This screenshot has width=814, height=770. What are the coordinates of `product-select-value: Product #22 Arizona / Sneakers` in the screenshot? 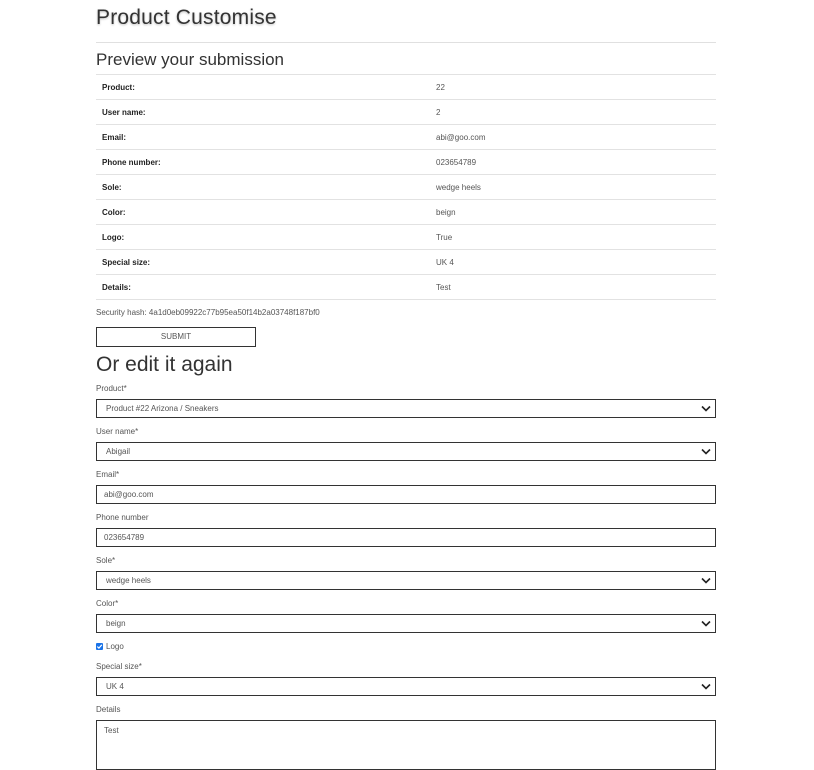 It's located at (162, 408).